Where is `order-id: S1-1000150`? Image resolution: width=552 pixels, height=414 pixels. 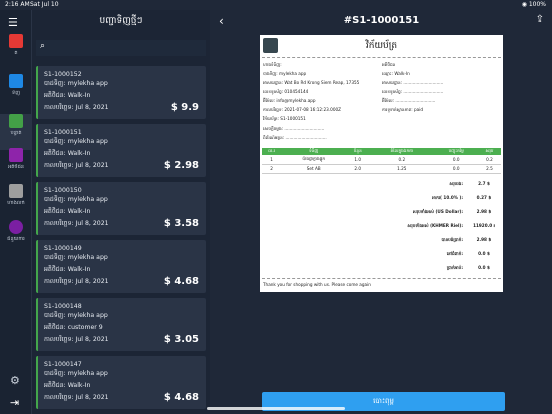
order-id: S1-1000150 is located at coordinates (63, 190).